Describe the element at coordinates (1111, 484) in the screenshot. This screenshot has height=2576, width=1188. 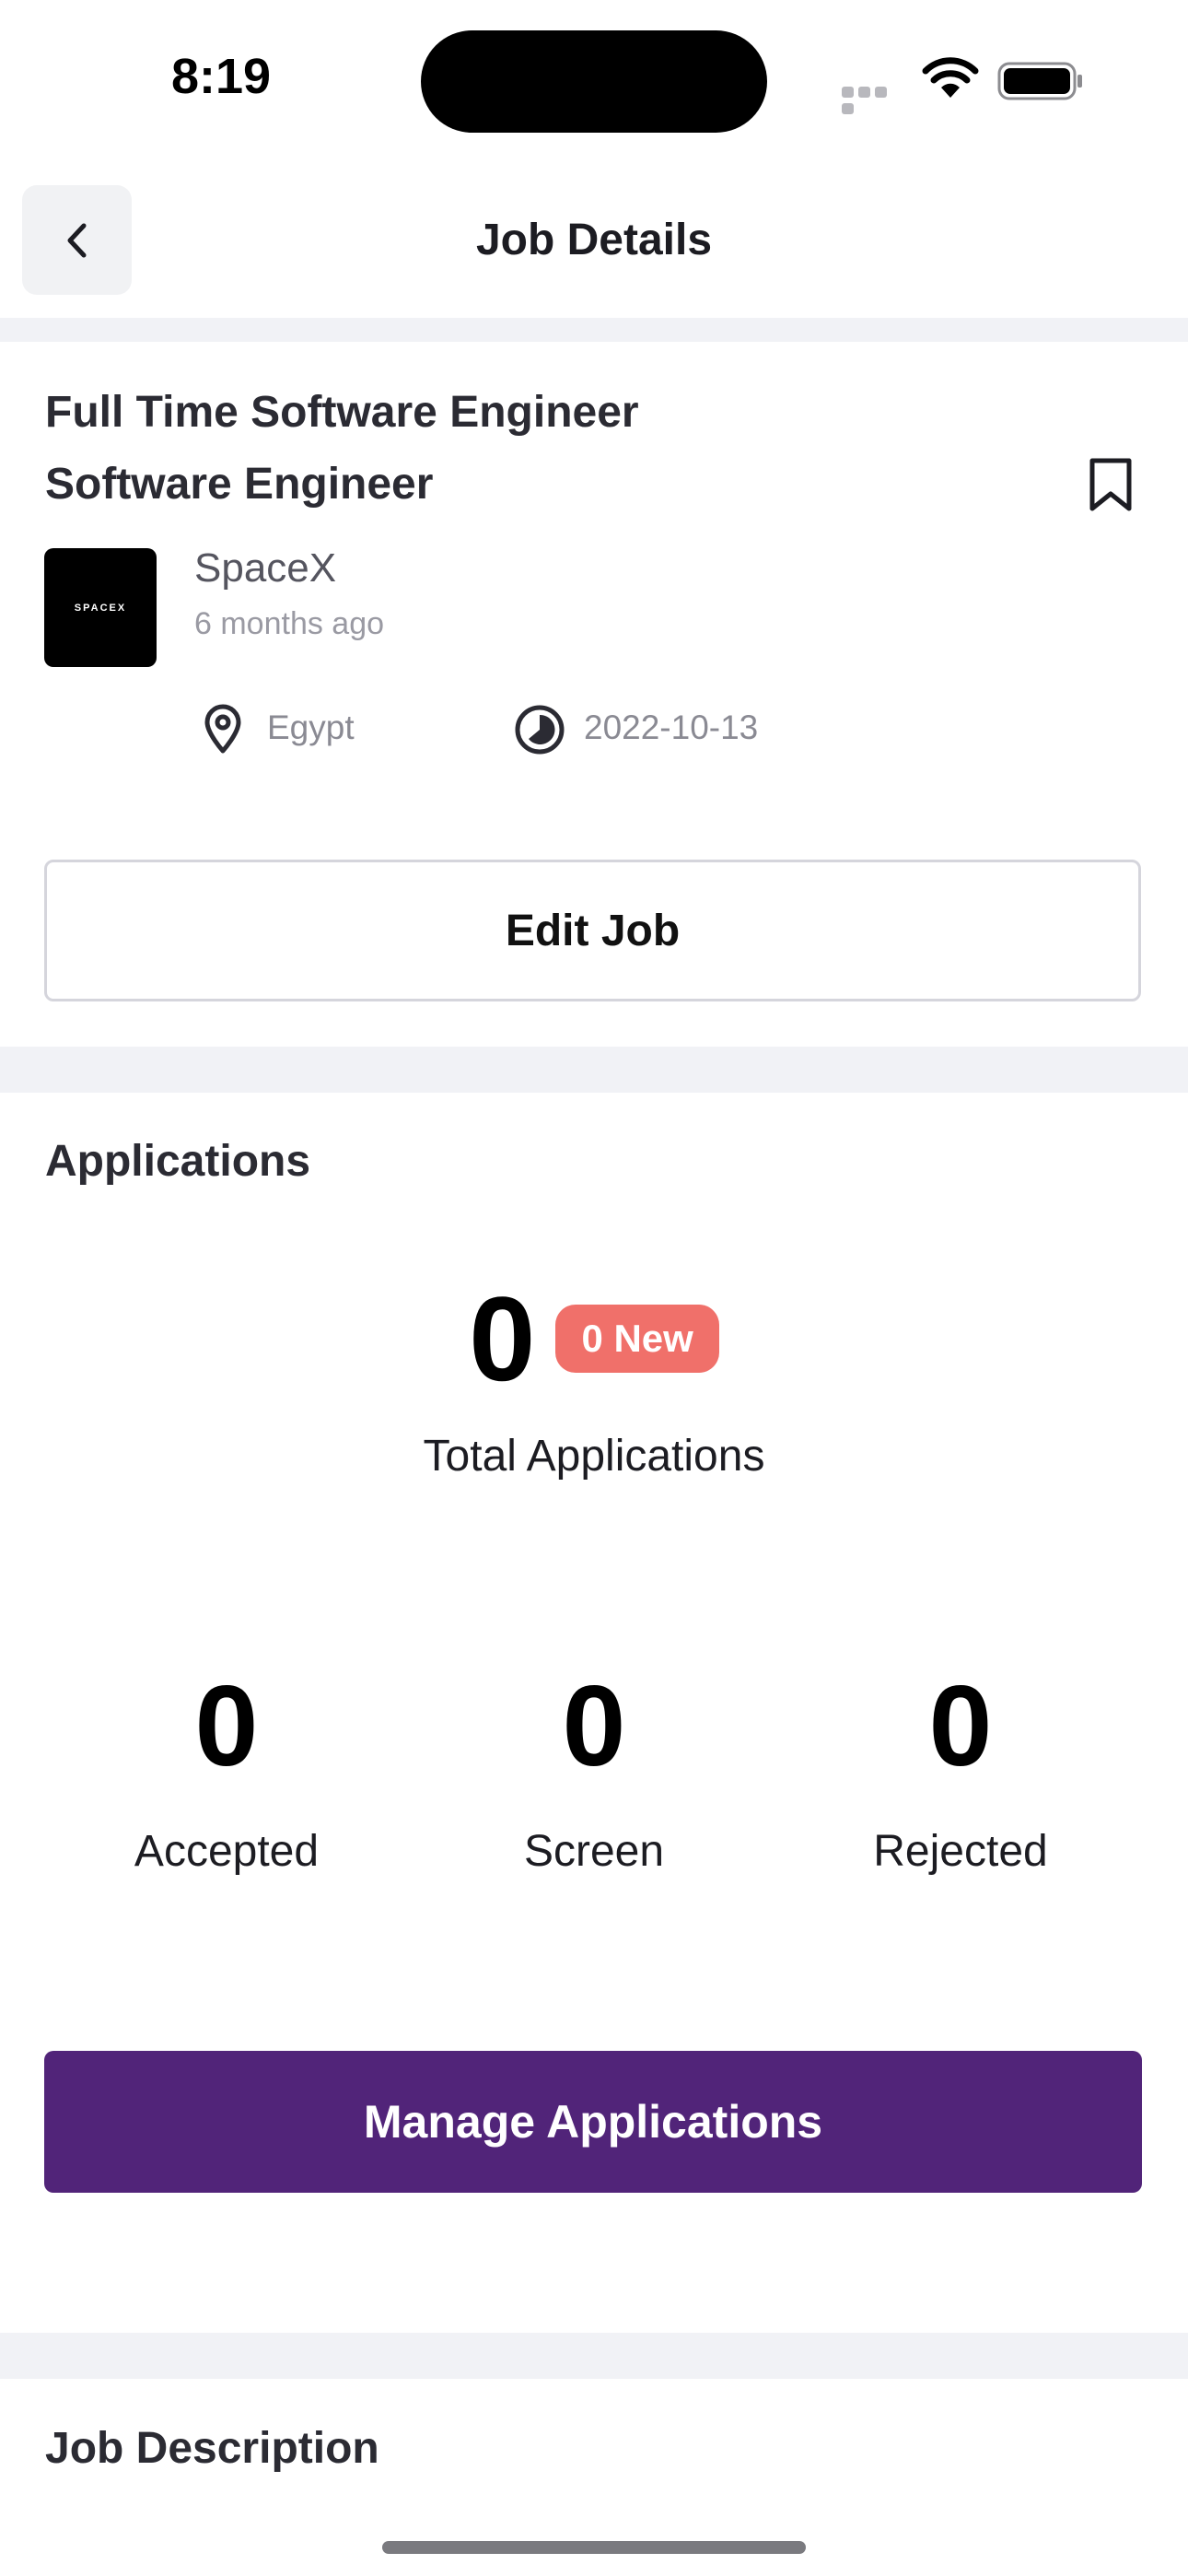
I see `bookmark-icon` at that location.